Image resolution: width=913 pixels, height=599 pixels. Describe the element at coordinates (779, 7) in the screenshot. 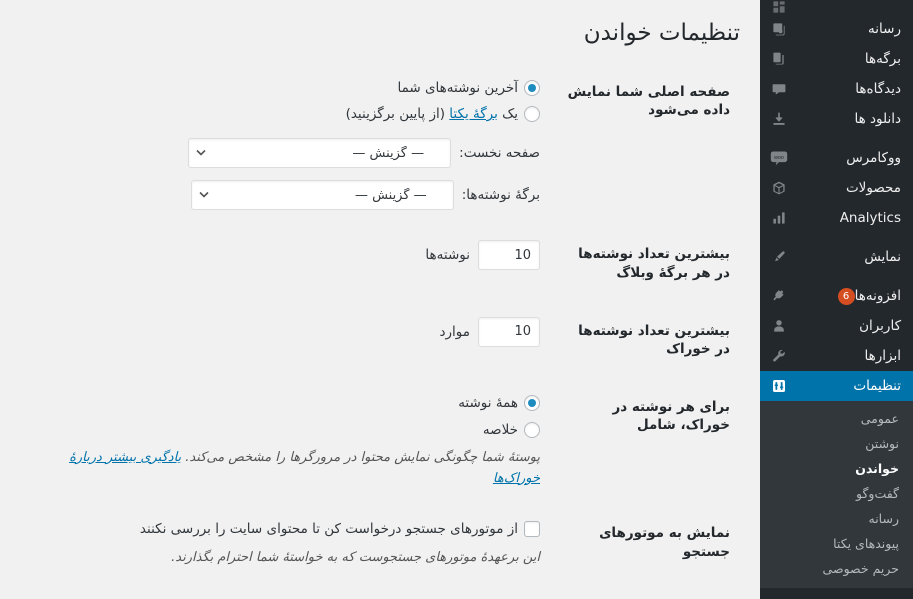

I see `dashboard-icon` at that location.